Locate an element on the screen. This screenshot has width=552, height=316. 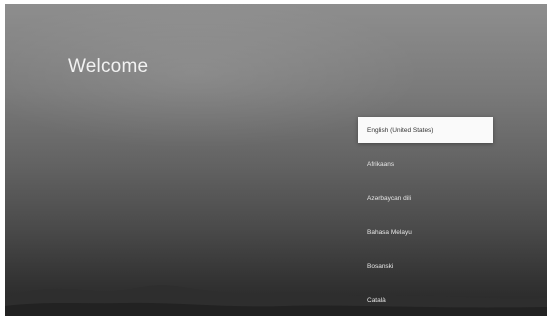
language-option-azerbaijani: Azərbaycan dili is located at coordinates (425, 198).